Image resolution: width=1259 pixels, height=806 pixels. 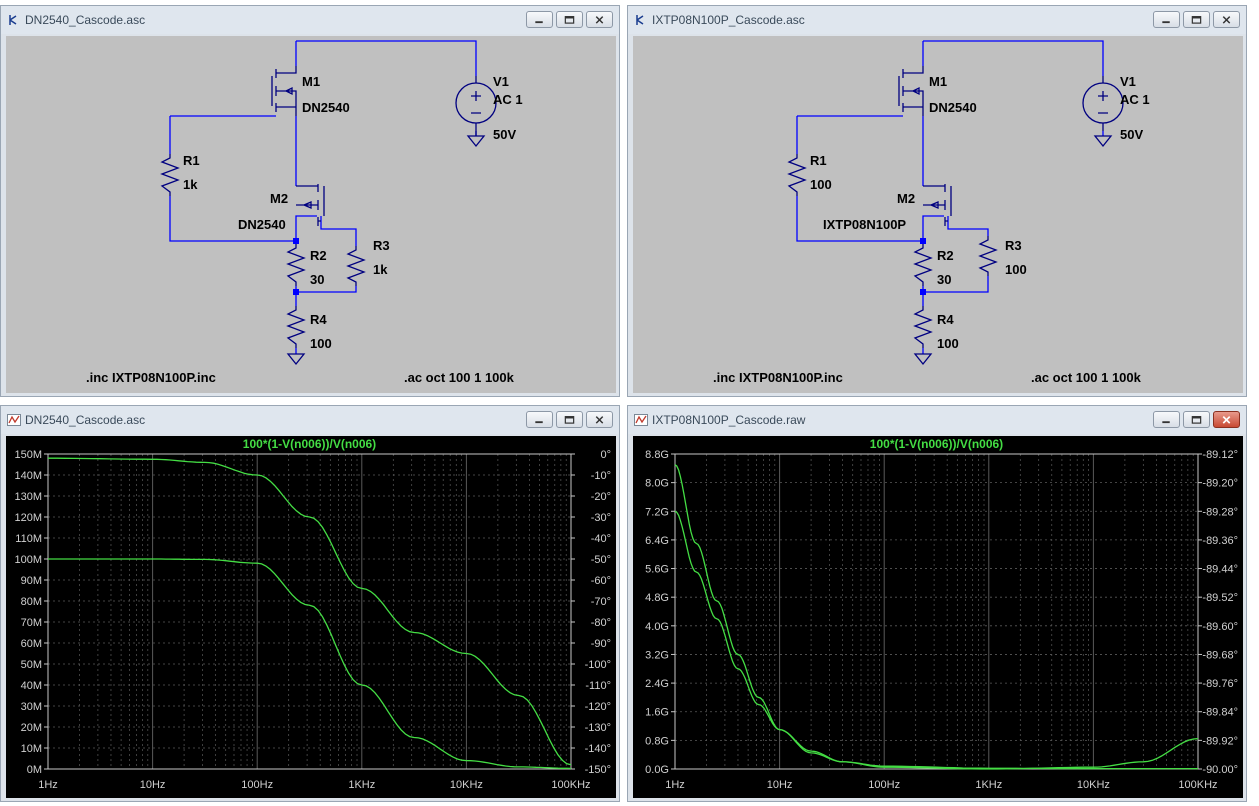 I want to click on y2-tick-label: -89.84°, so click(x=1220, y=713).